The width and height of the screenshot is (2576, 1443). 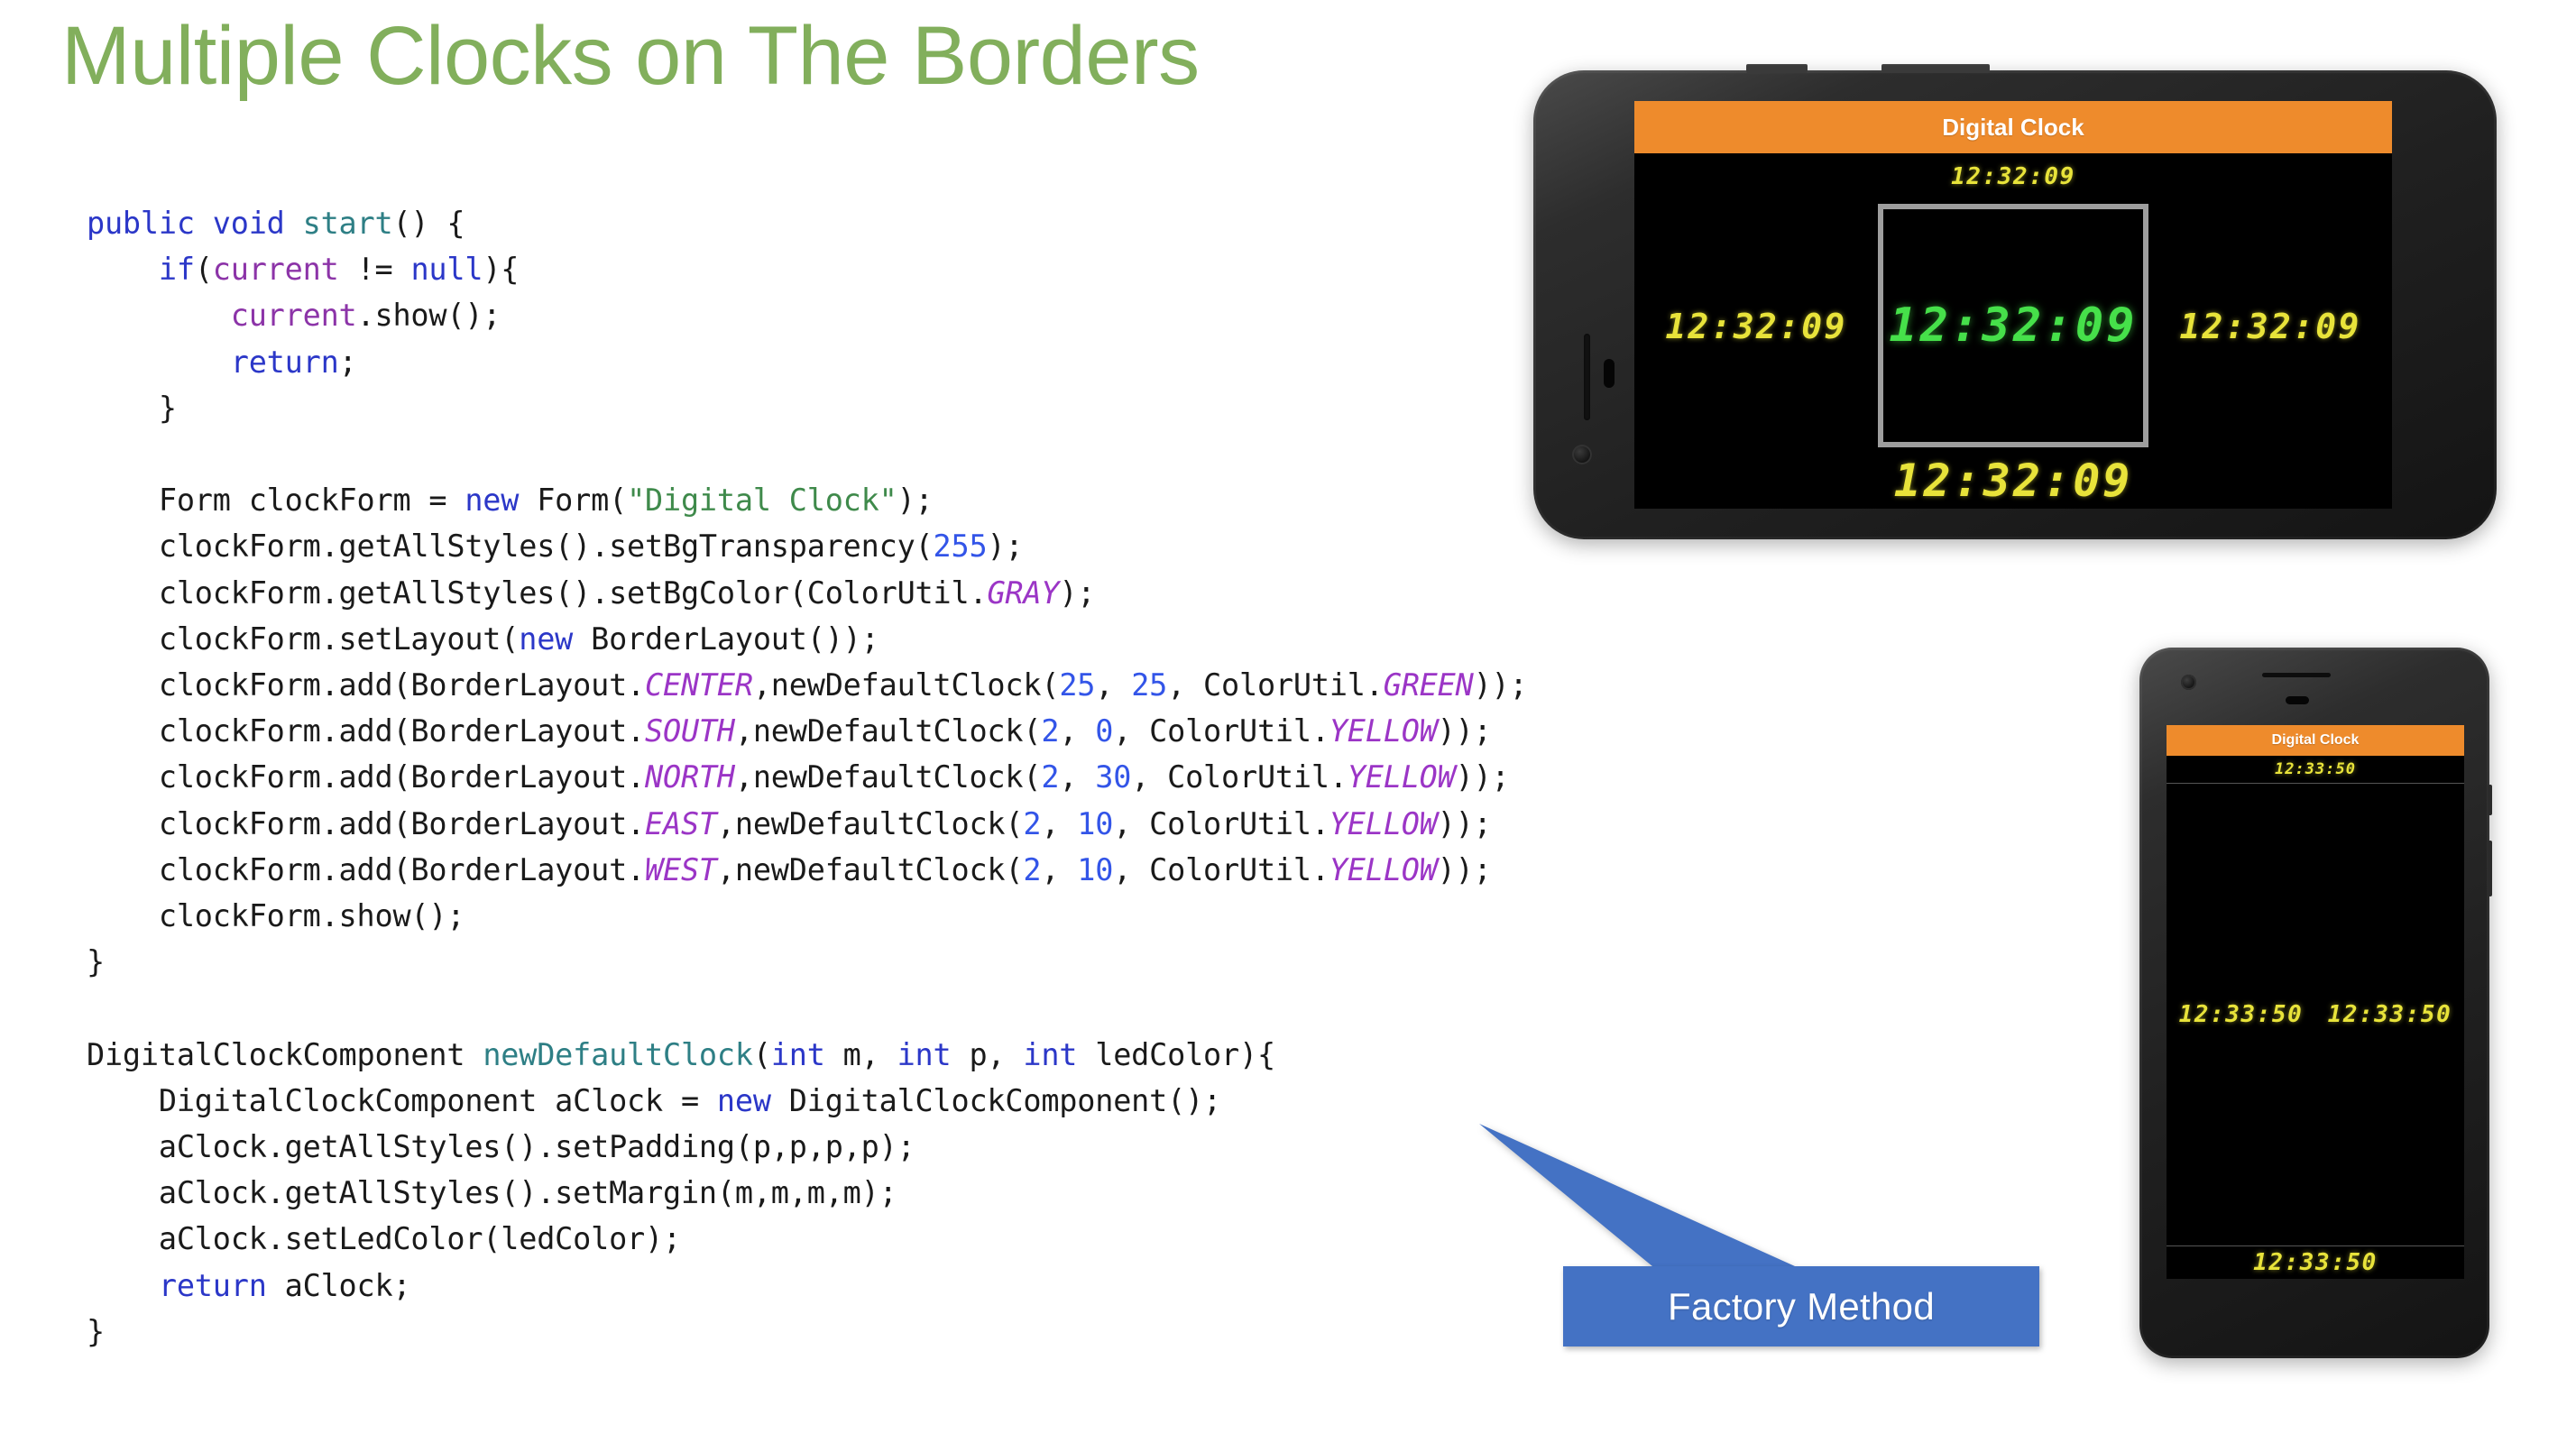 I want to click on code-token: DigitalClockComponent, so click(x=285, y=1054).